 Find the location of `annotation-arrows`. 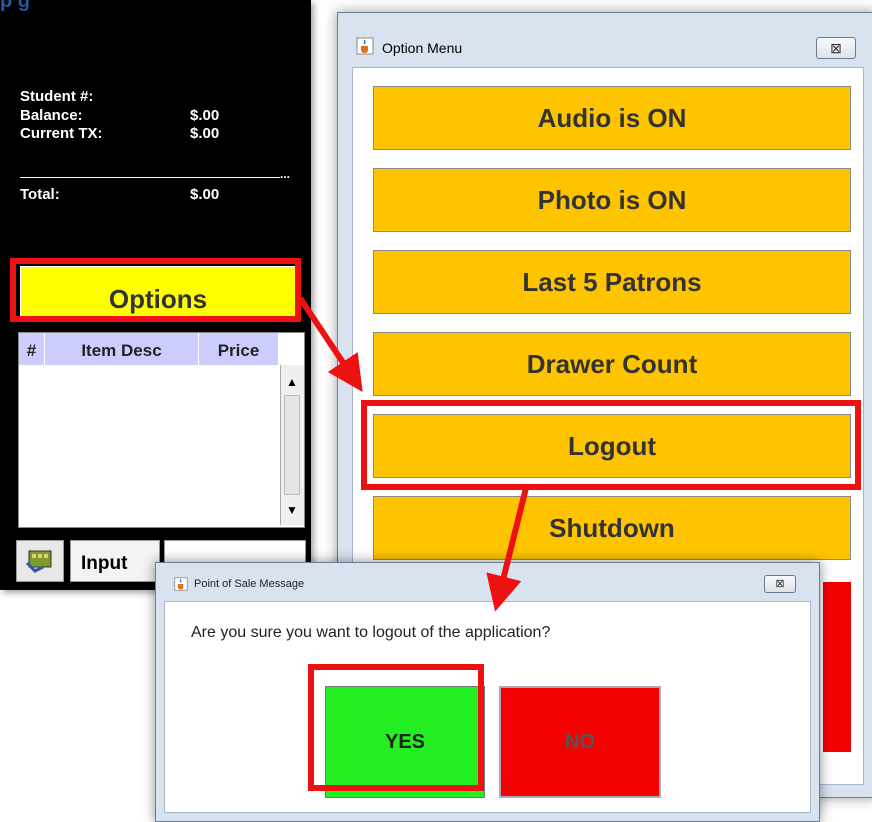

annotation-arrows is located at coordinates (413, 454).